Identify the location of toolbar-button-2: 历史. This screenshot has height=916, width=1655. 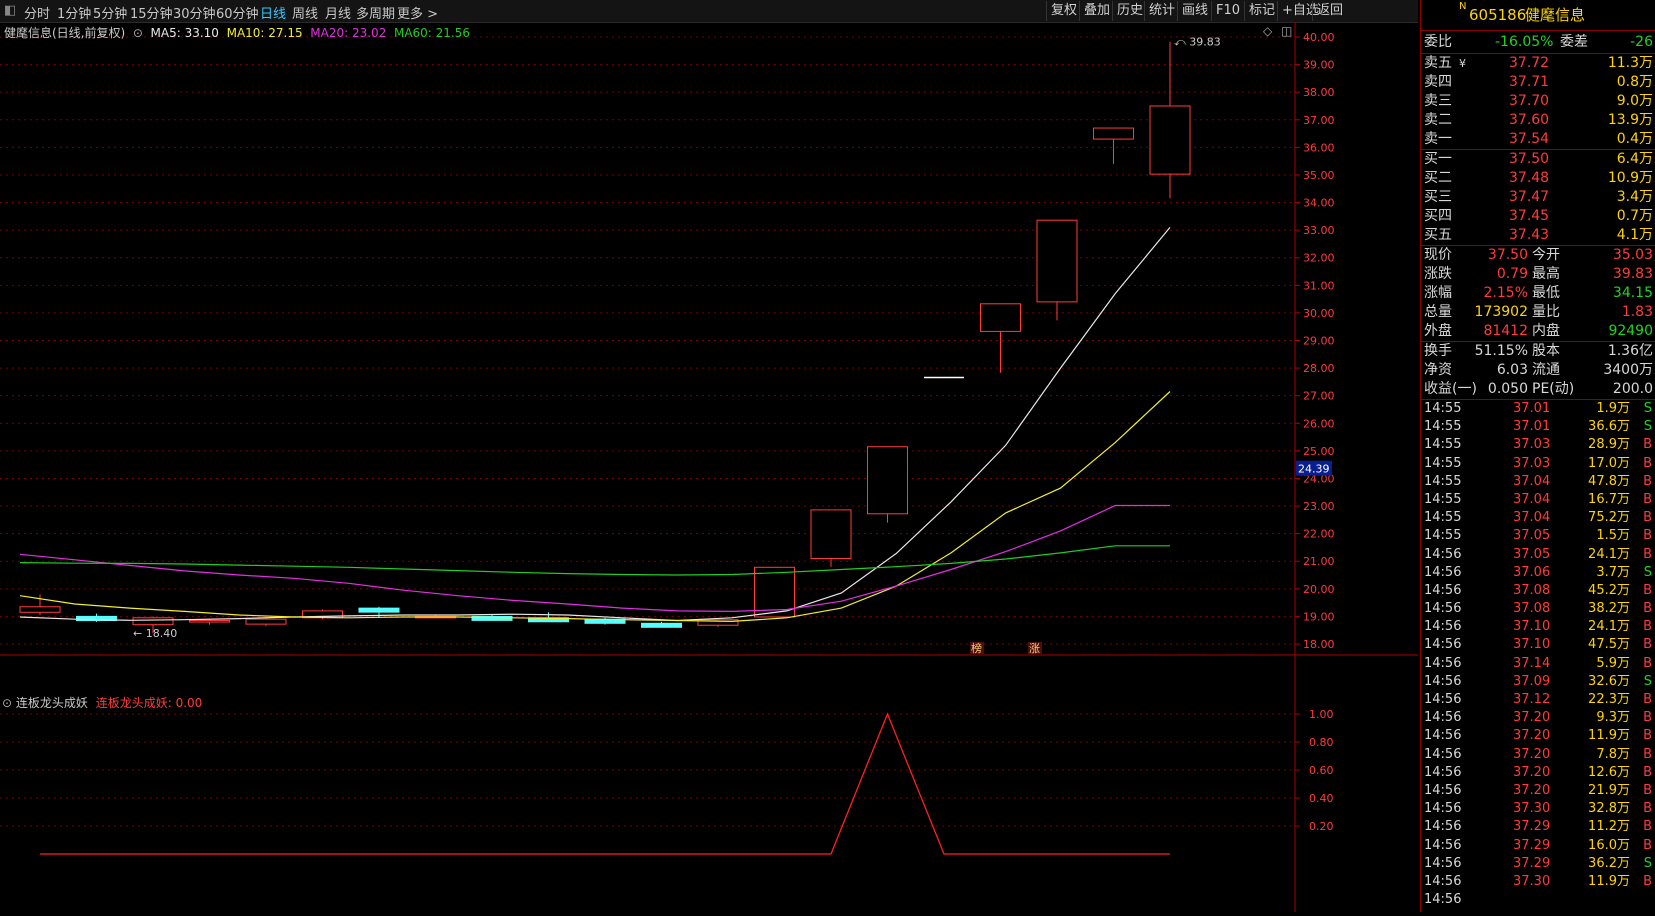
(1129, 11).